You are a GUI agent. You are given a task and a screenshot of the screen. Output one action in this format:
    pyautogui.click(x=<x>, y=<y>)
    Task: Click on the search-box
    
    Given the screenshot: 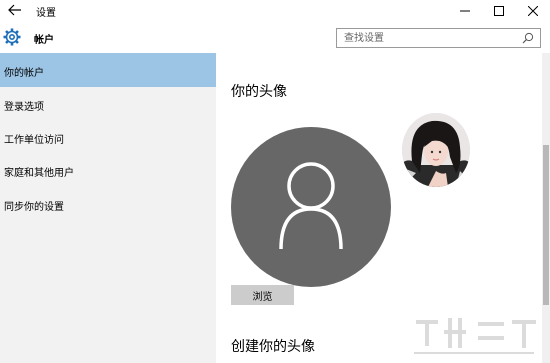 What is the action you would take?
    pyautogui.click(x=438, y=38)
    